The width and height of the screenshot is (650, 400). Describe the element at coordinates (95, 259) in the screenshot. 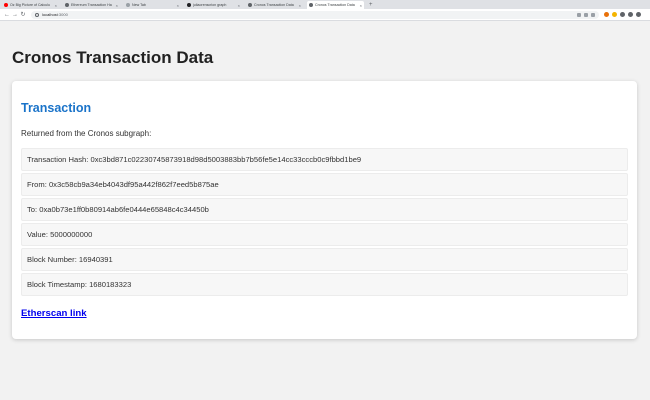

I see `row-value: 16940391` at that location.